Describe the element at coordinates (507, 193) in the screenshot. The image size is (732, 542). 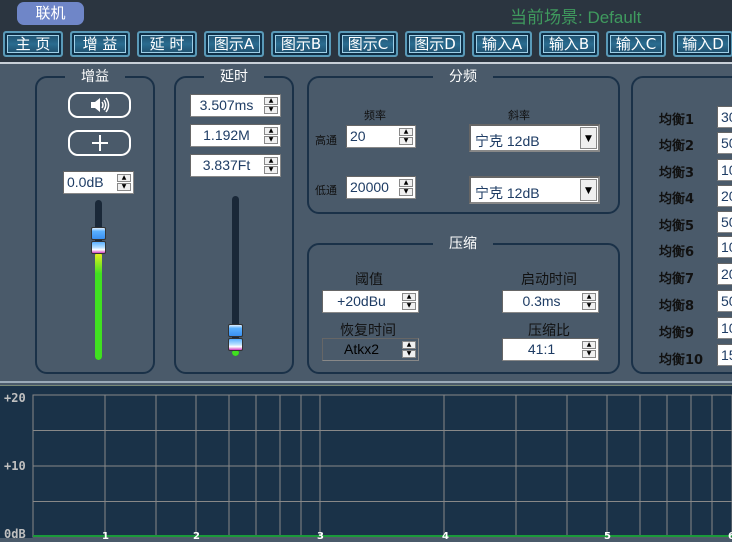
I see `lowpass-slope-value: 宁克 12dB` at that location.